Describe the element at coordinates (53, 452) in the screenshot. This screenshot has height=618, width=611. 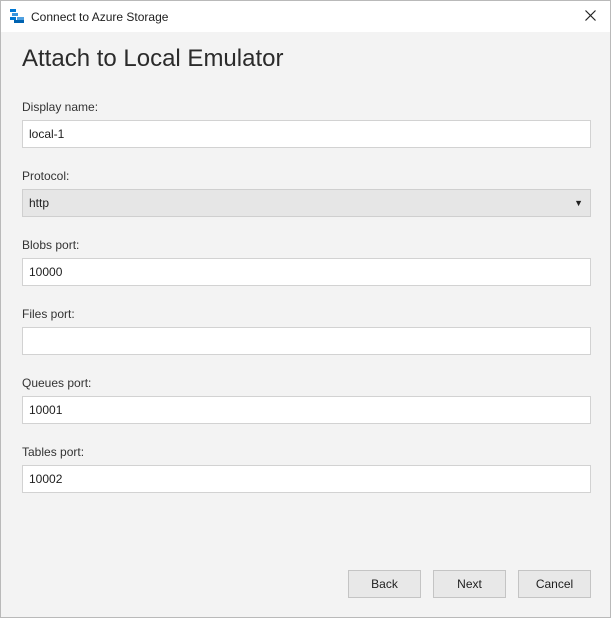
I see `tables-port-label: Tables port:` at that location.